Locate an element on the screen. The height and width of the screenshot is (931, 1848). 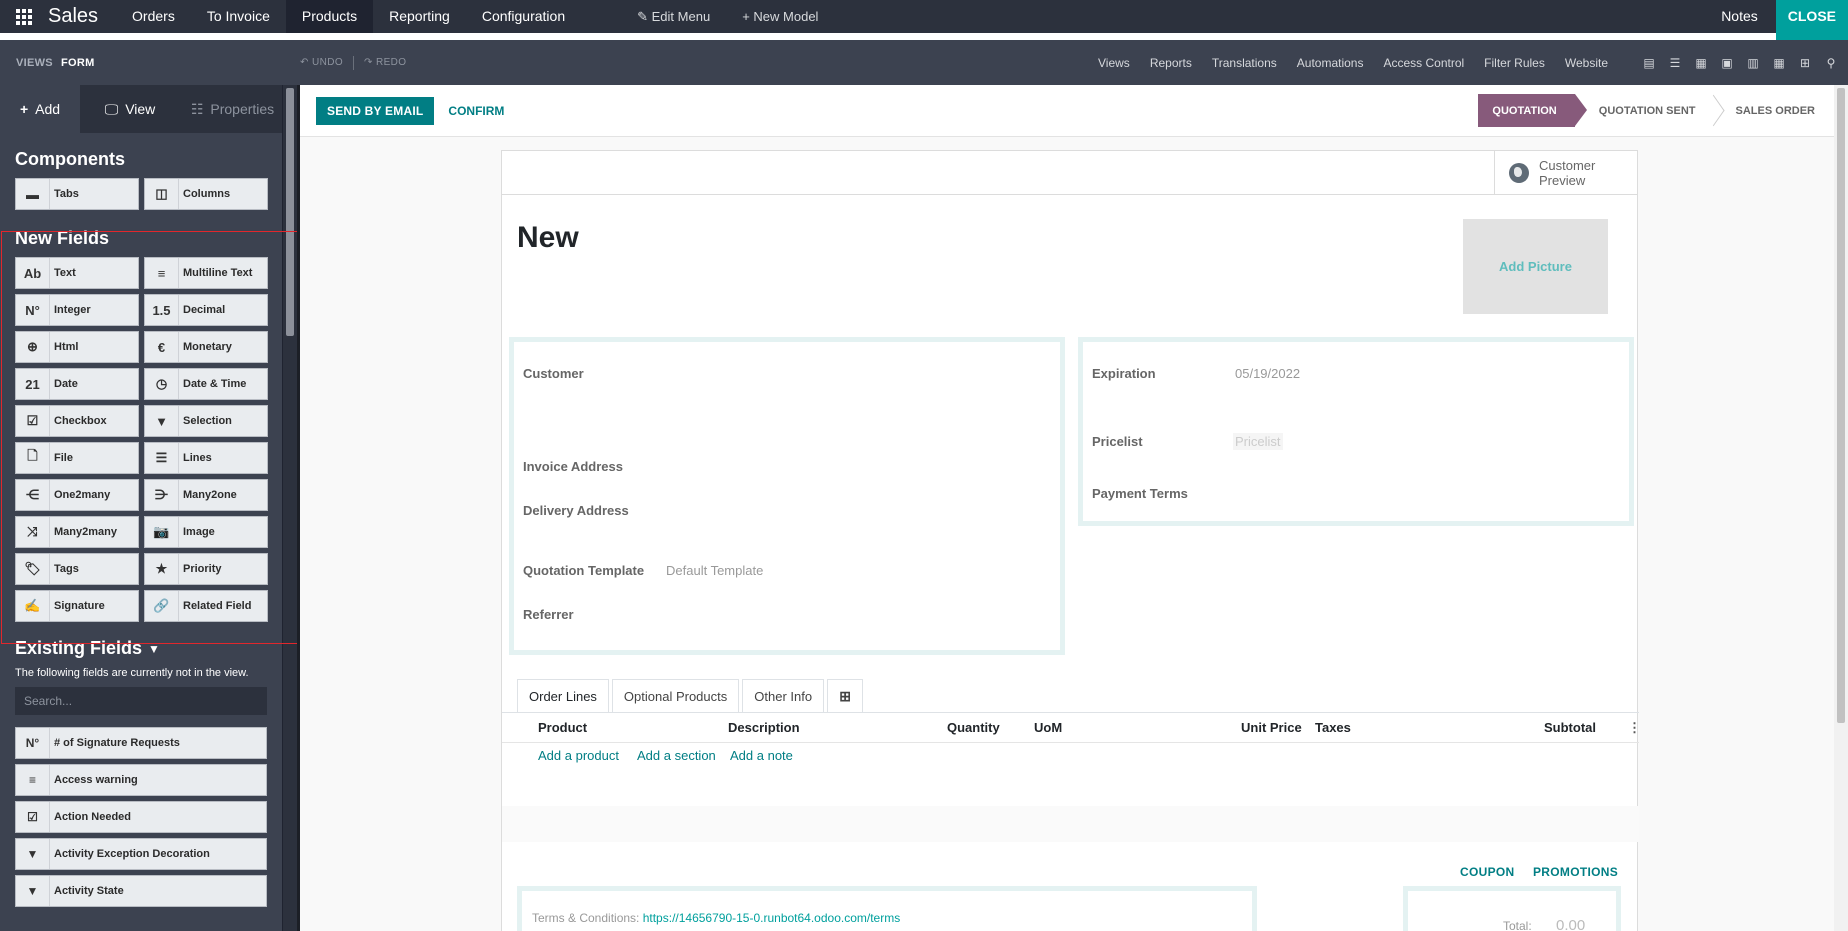
pricelist-input: Pricelist is located at coordinates (1258, 441).